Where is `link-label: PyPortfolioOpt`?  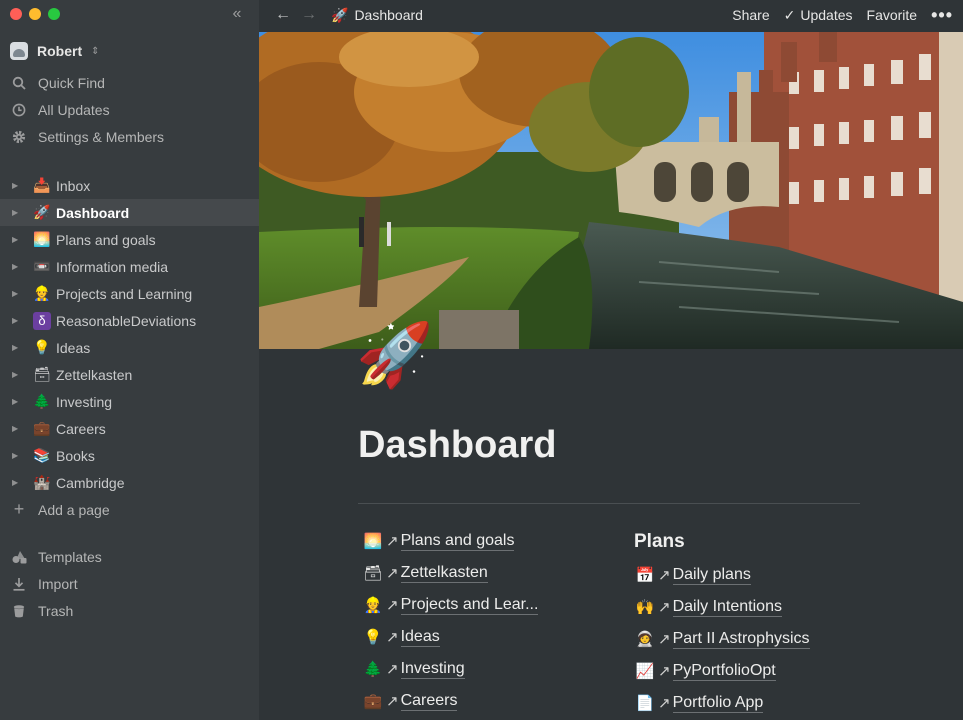 link-label: PyPortfolioOpt is located at coordinates (724, 671).